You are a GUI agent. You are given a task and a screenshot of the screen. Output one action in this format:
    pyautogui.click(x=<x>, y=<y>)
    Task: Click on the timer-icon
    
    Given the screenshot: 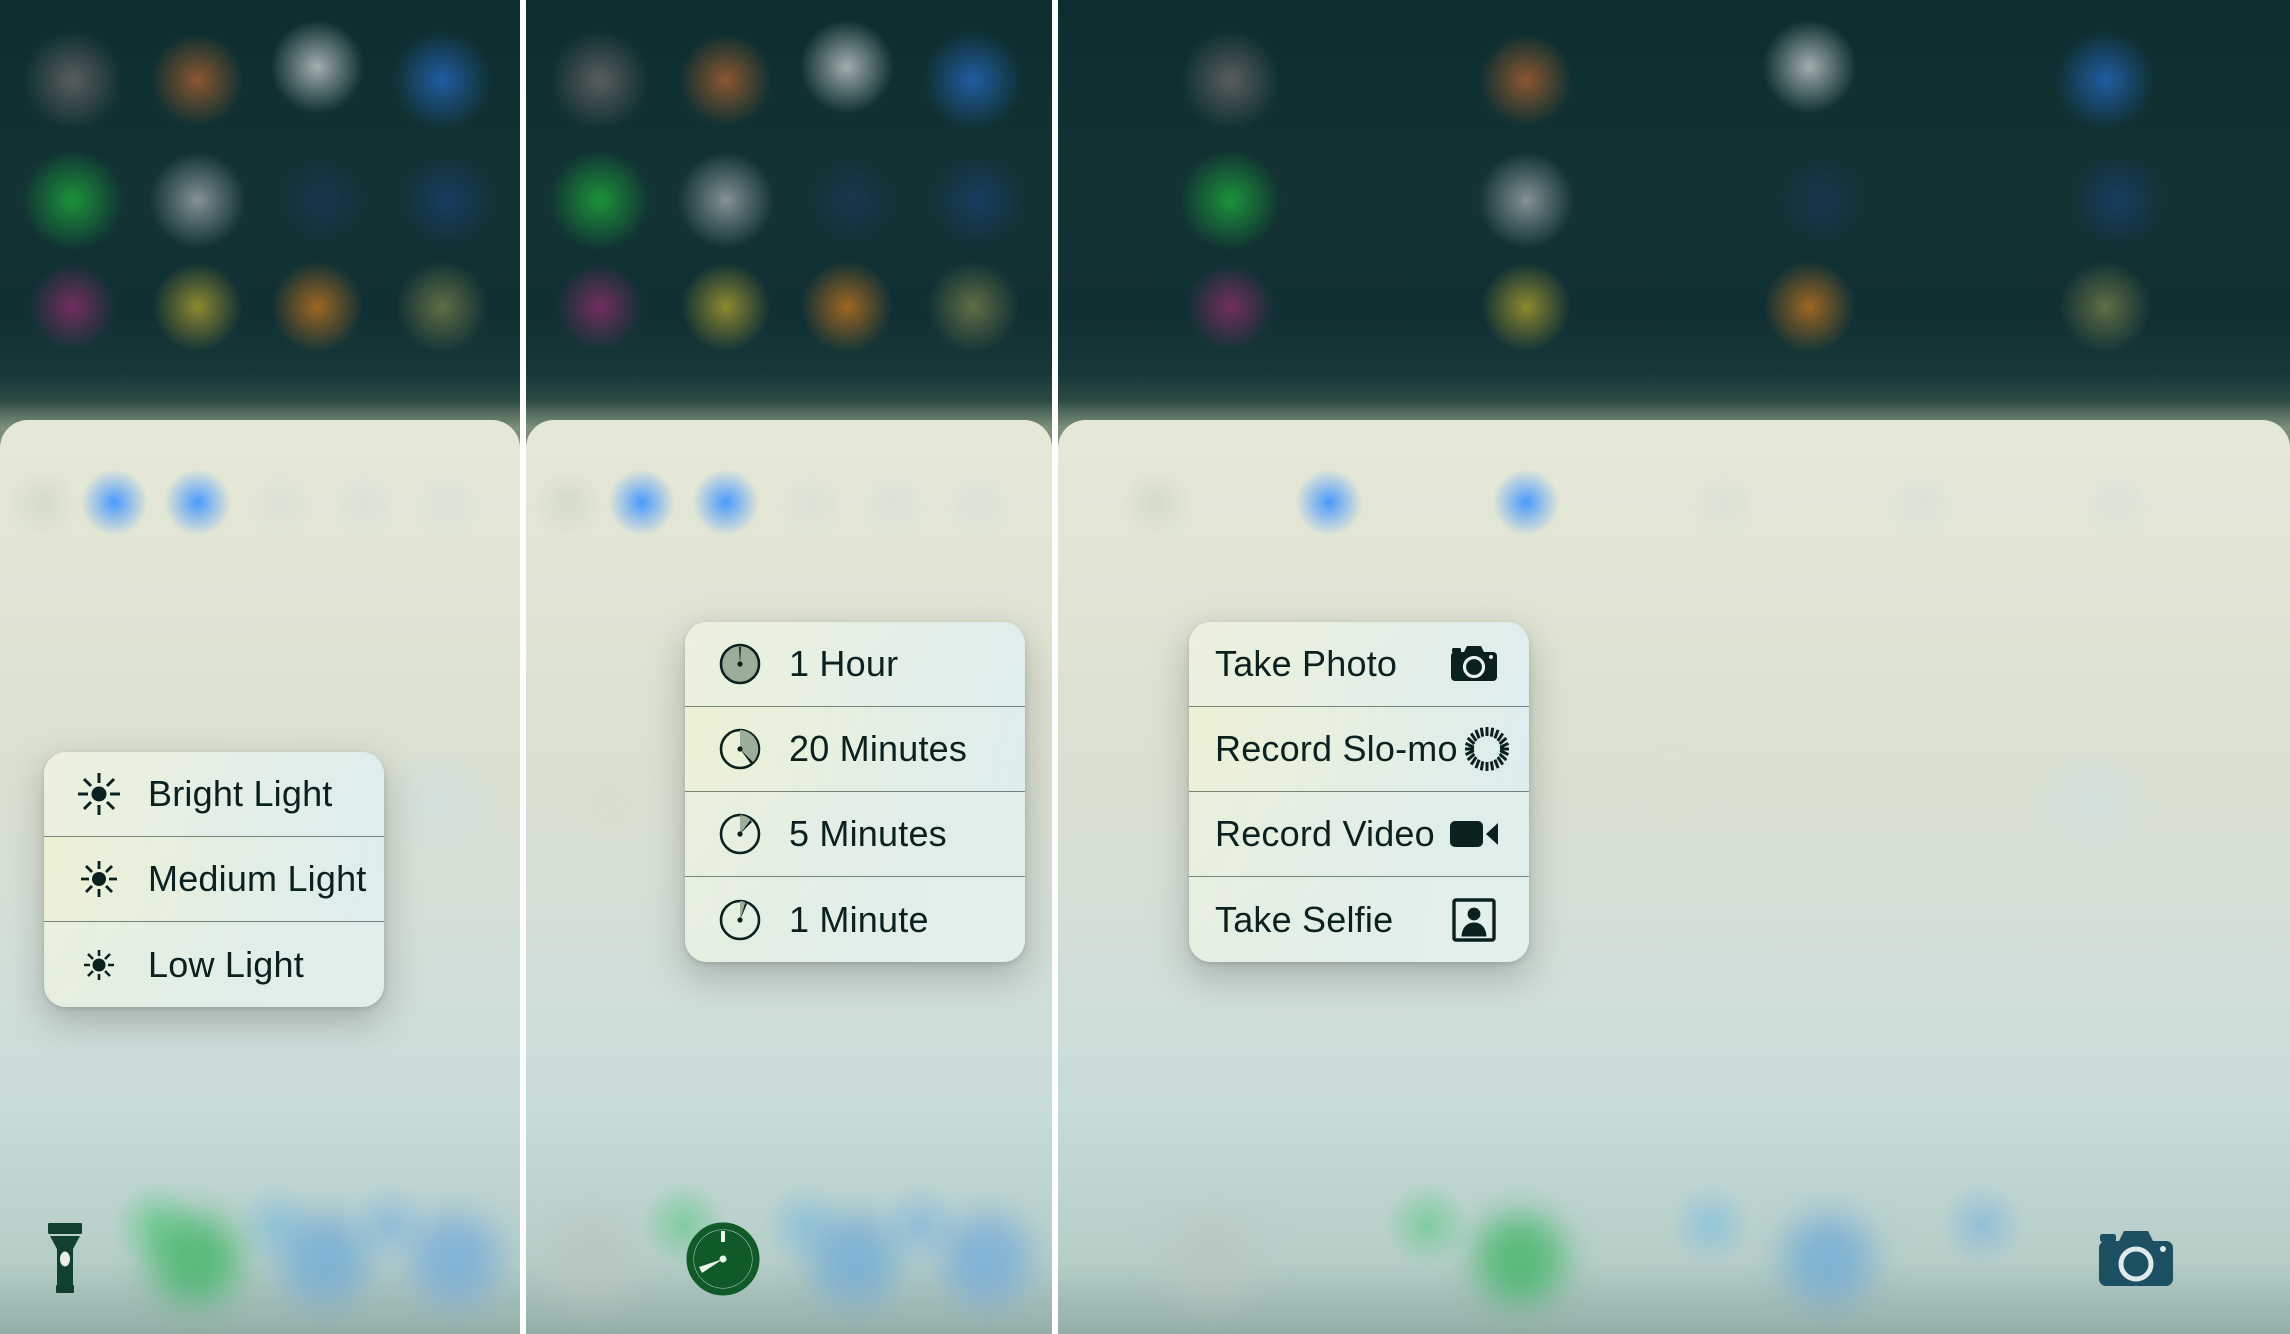 What is the action you would take?
    pyautogui.click(x=723, y=1259)
    